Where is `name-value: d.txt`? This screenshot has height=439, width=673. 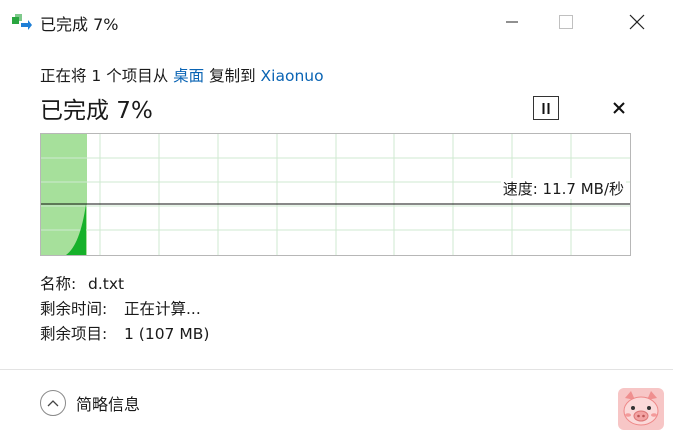 name-value: d.txt is located at coordinates (106, 284).